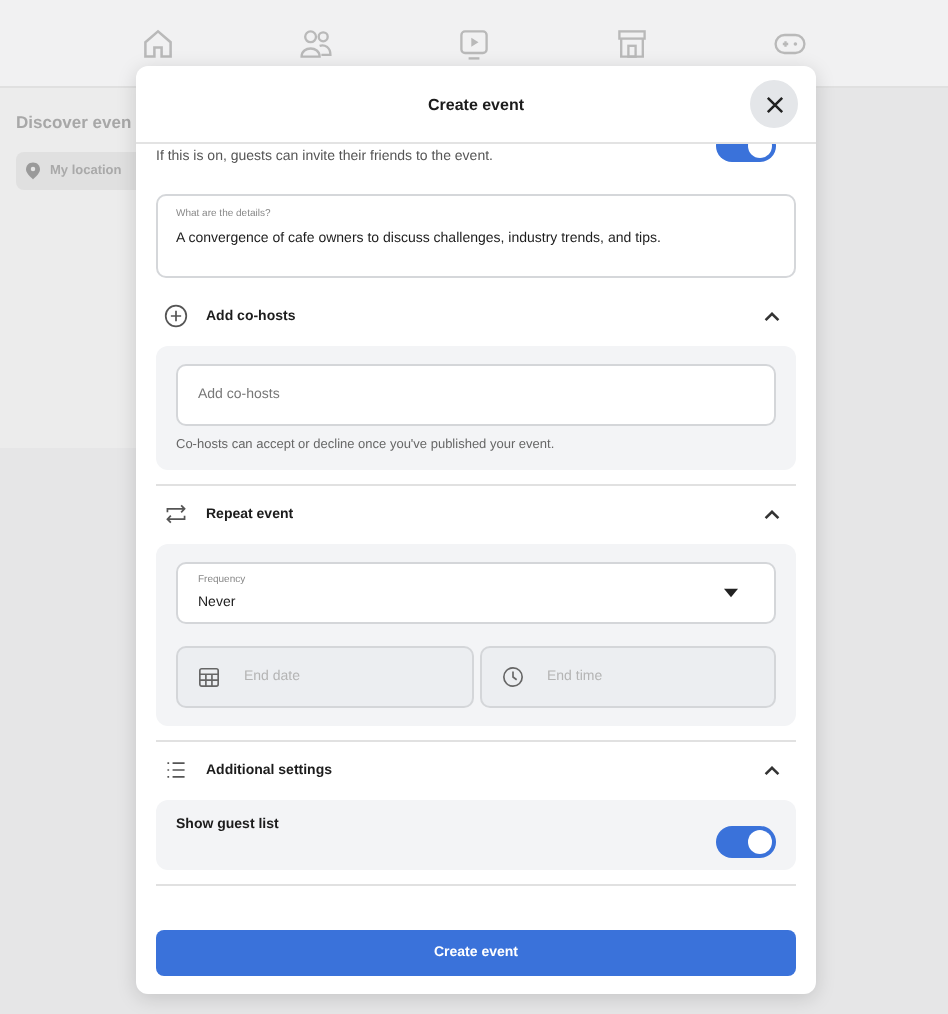 The image size is (948, 1014). I want to click on add-icon, so click(176, 316).